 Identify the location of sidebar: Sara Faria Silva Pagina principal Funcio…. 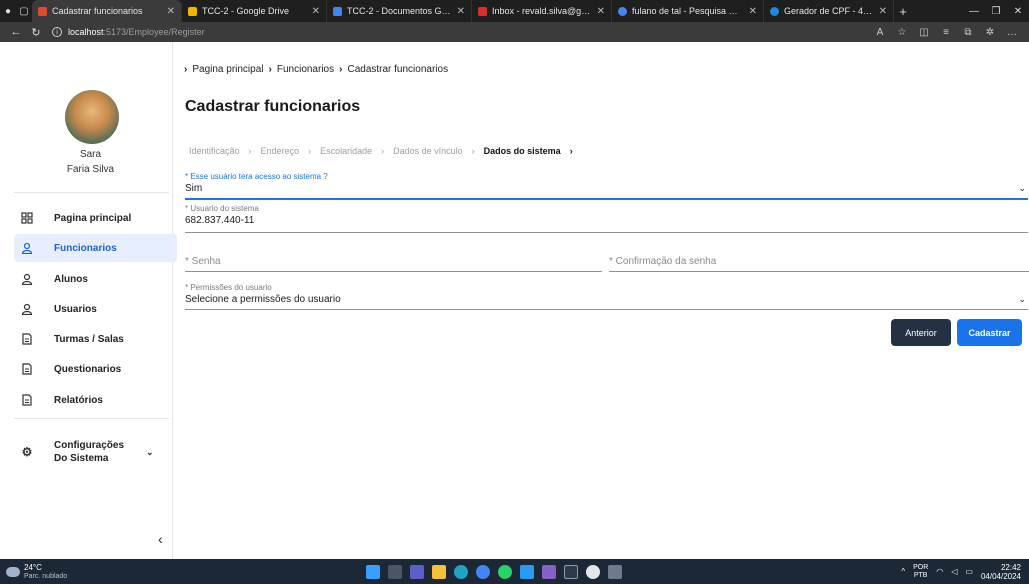
(92, 300).